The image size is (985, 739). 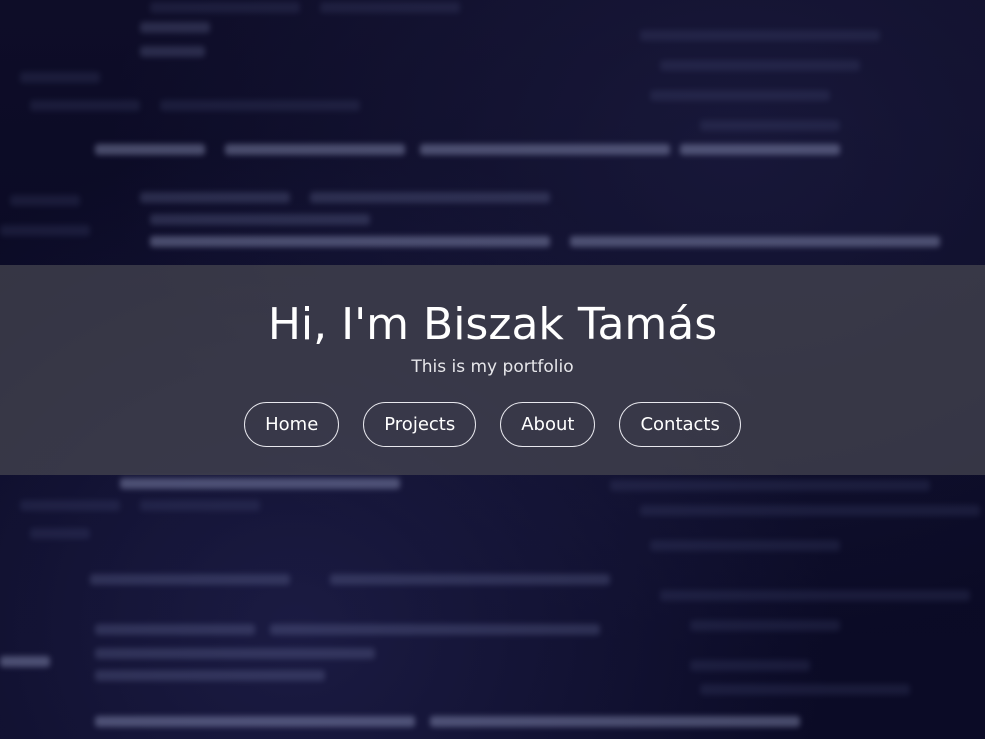 What do you see at coordinates (492, 367) in the screenshot?
I see `page-subtitle: This is my portfolio` at bounding box center [492, 367].